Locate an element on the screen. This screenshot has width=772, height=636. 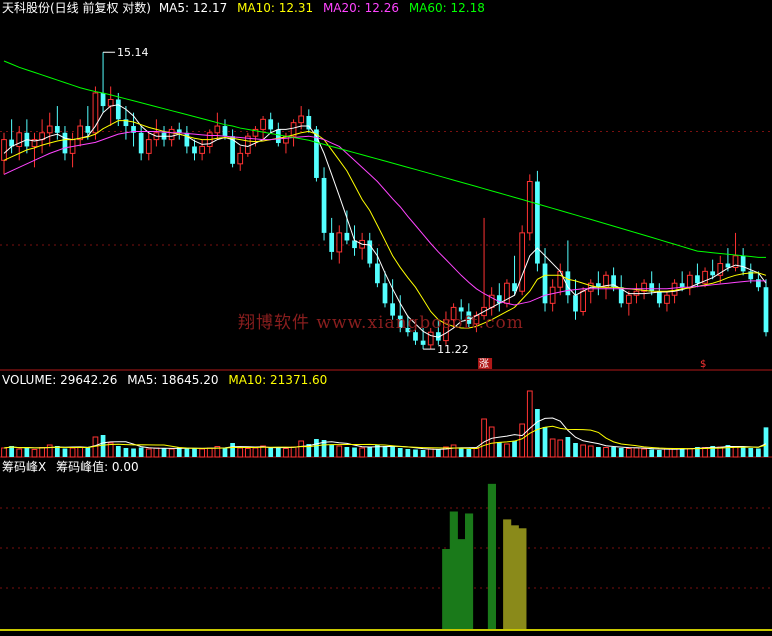
volume-chart is located at coordinates (386, 414).